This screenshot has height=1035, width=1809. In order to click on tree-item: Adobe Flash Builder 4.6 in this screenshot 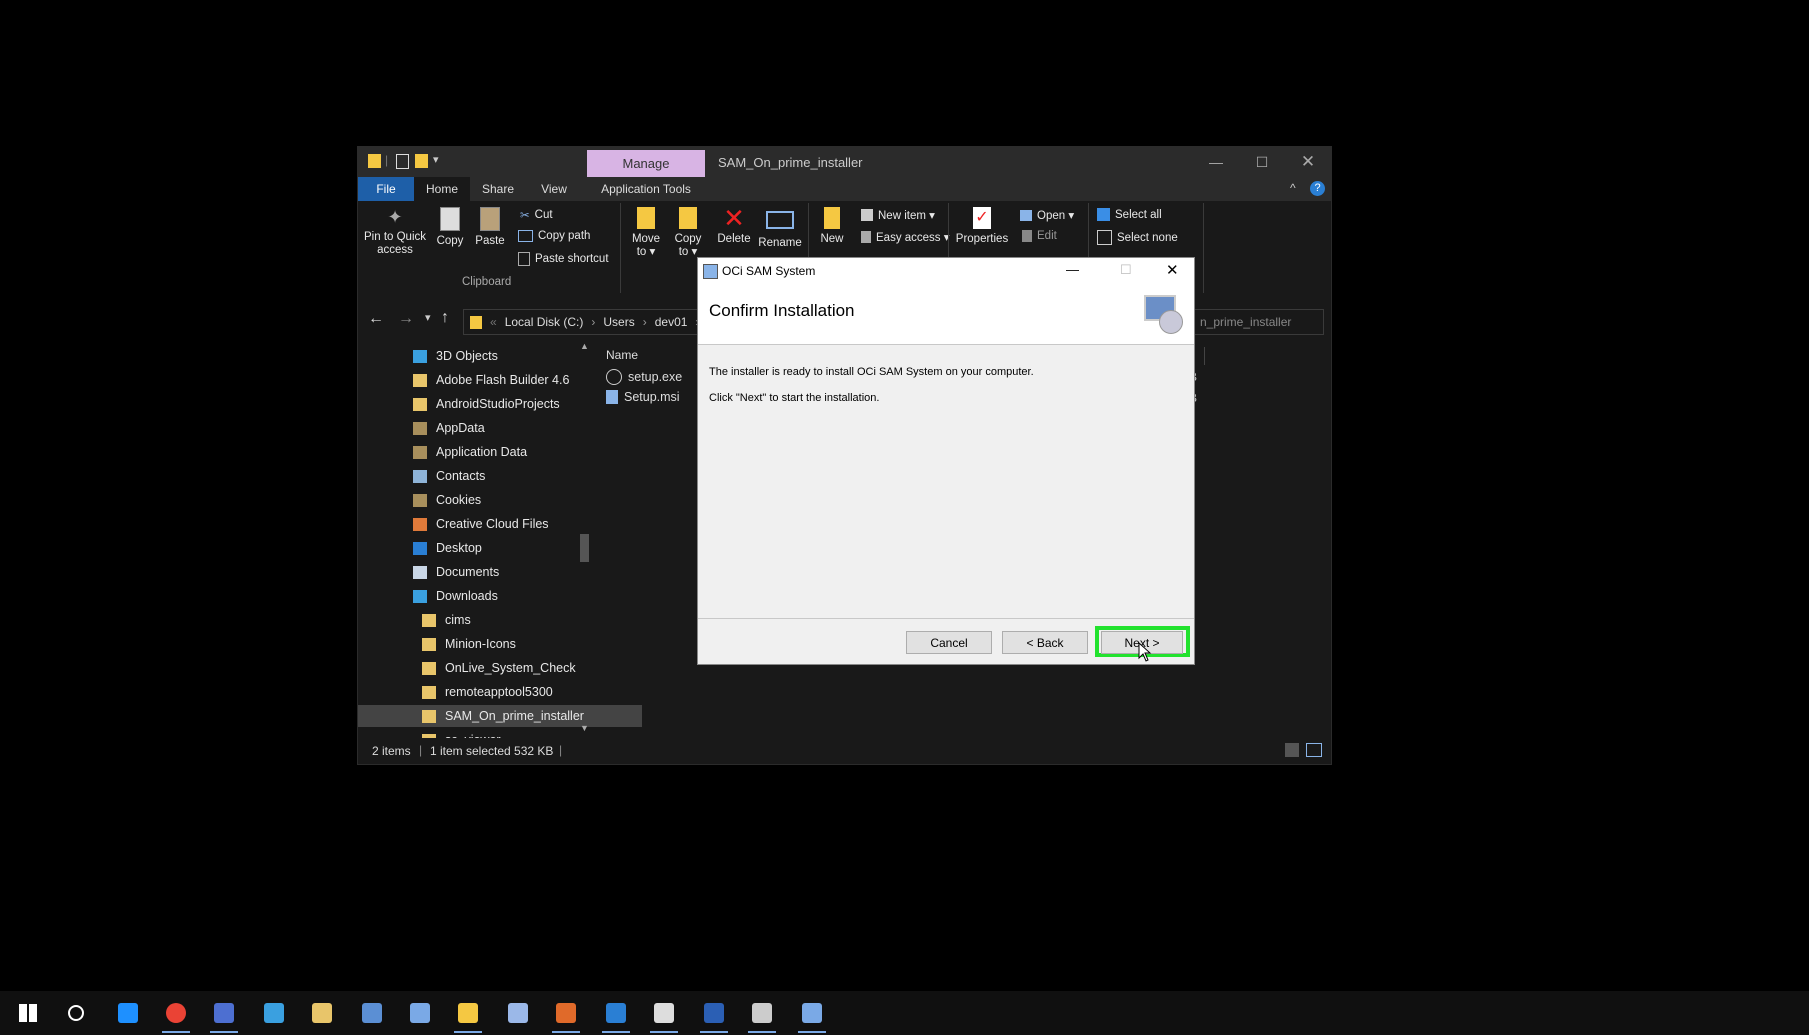, I will do `click(491, 380)`.